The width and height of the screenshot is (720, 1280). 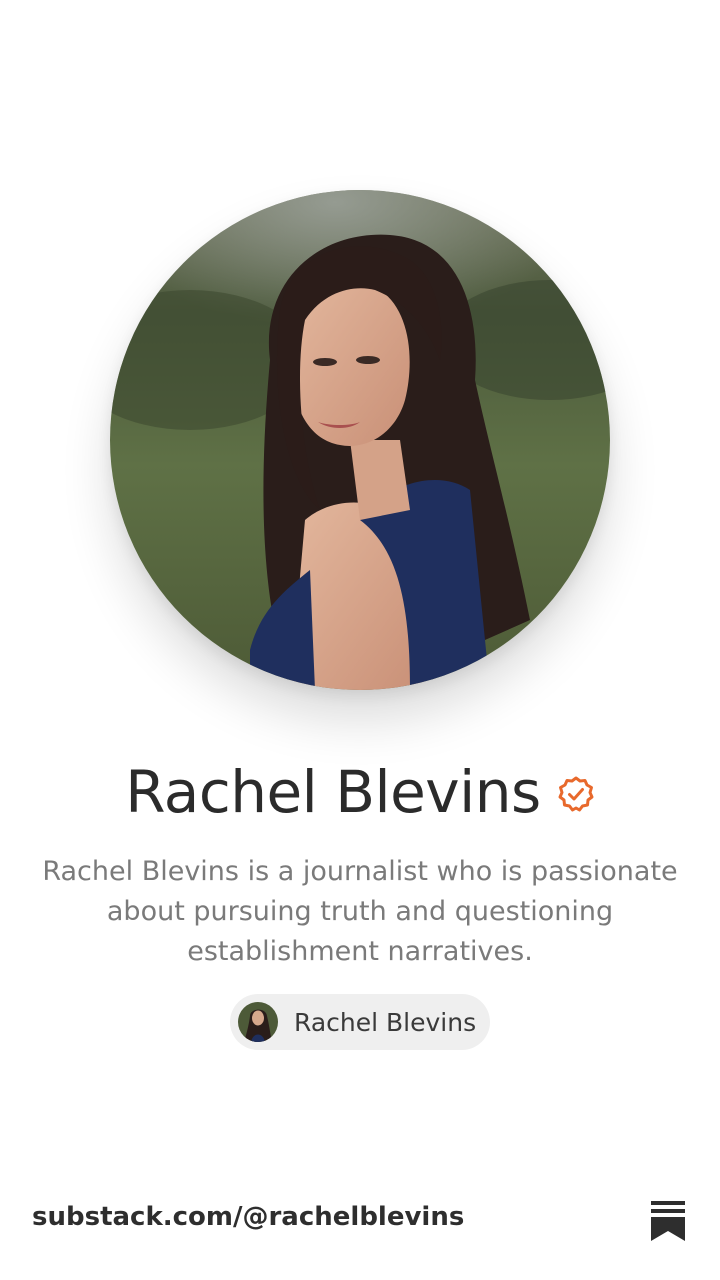 I want to click on substack-bookmark-icon, so click(x=668, y=1221).